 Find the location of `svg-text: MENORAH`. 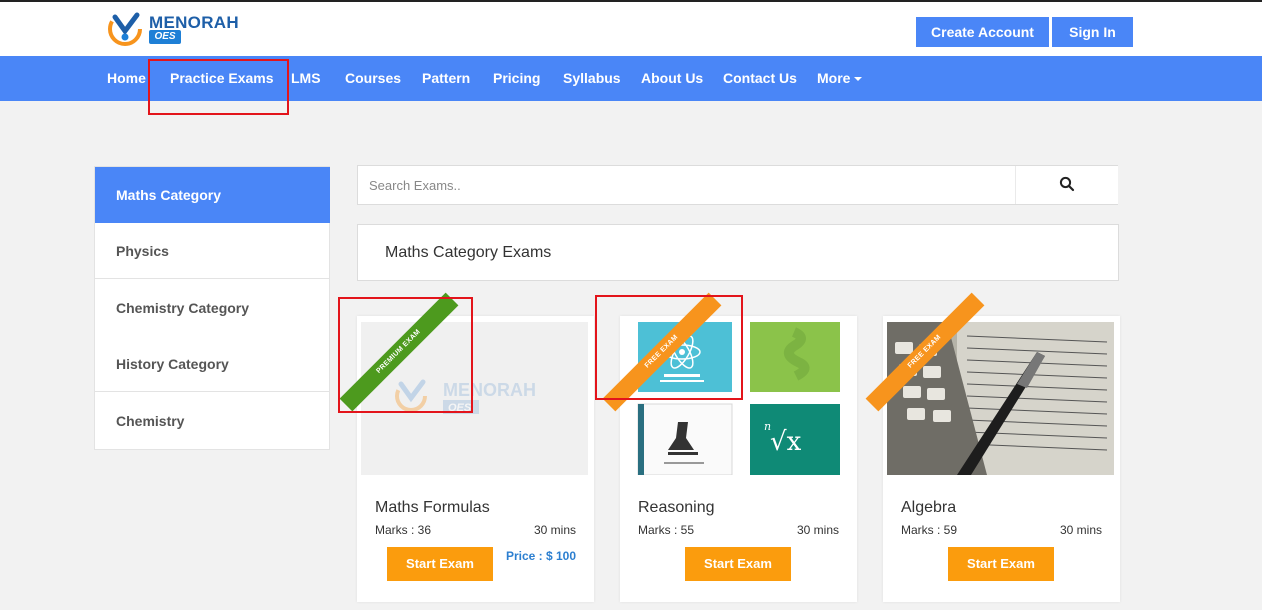

svg-text: MENORAH is located at coordinates (489, 390).